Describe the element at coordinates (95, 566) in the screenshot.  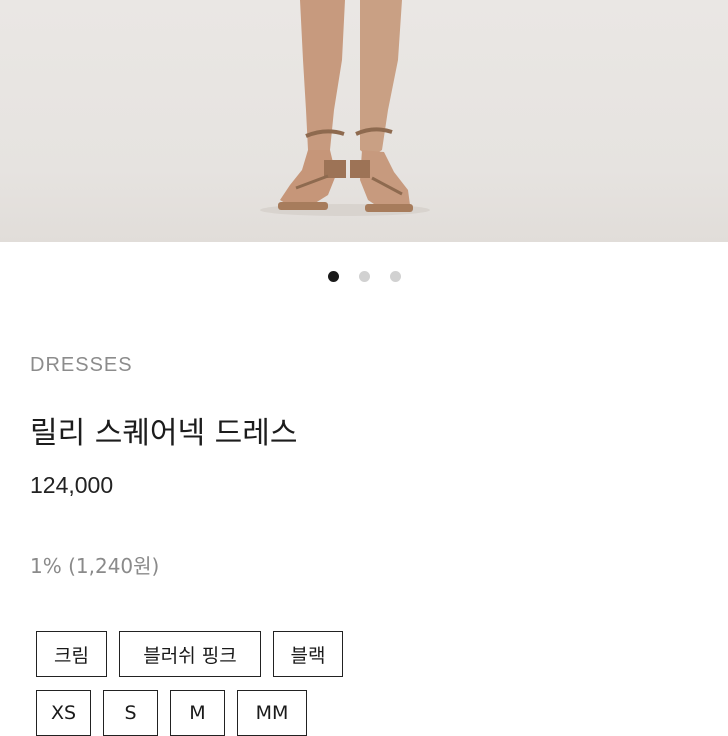
I see `reward-points: 1% (1,240원)` at that location.